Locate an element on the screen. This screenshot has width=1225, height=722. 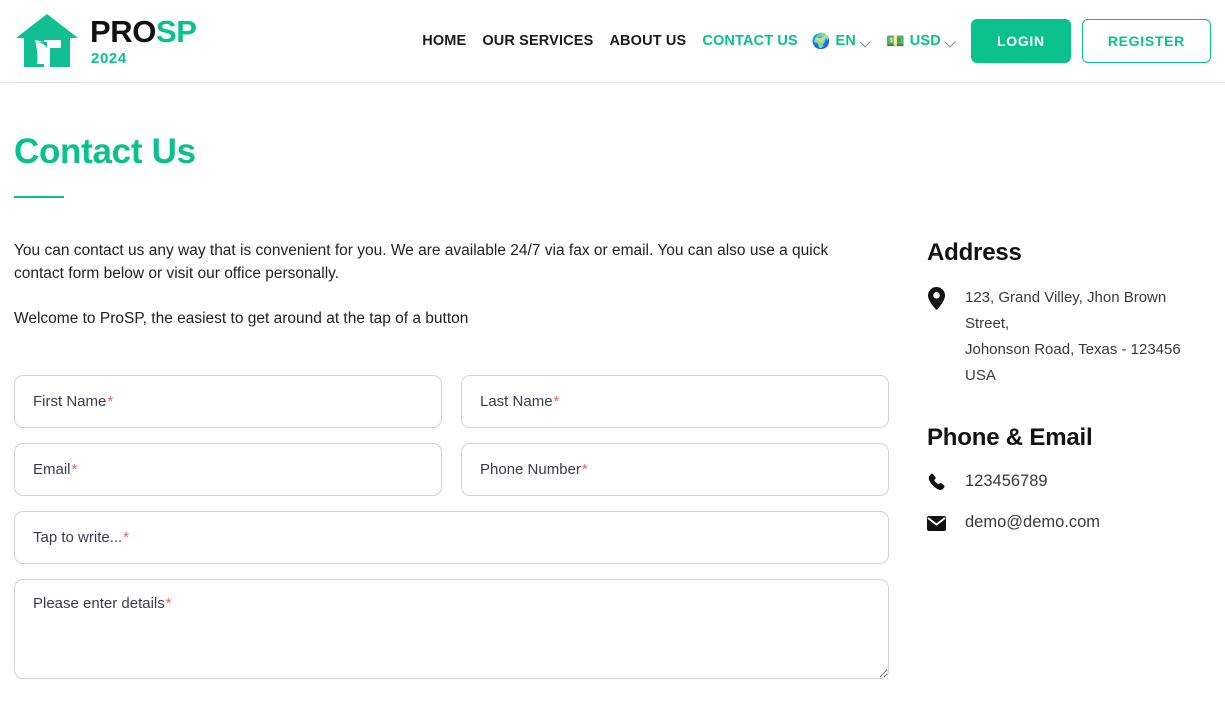
first-name-input is located at coordinates (228, 401).